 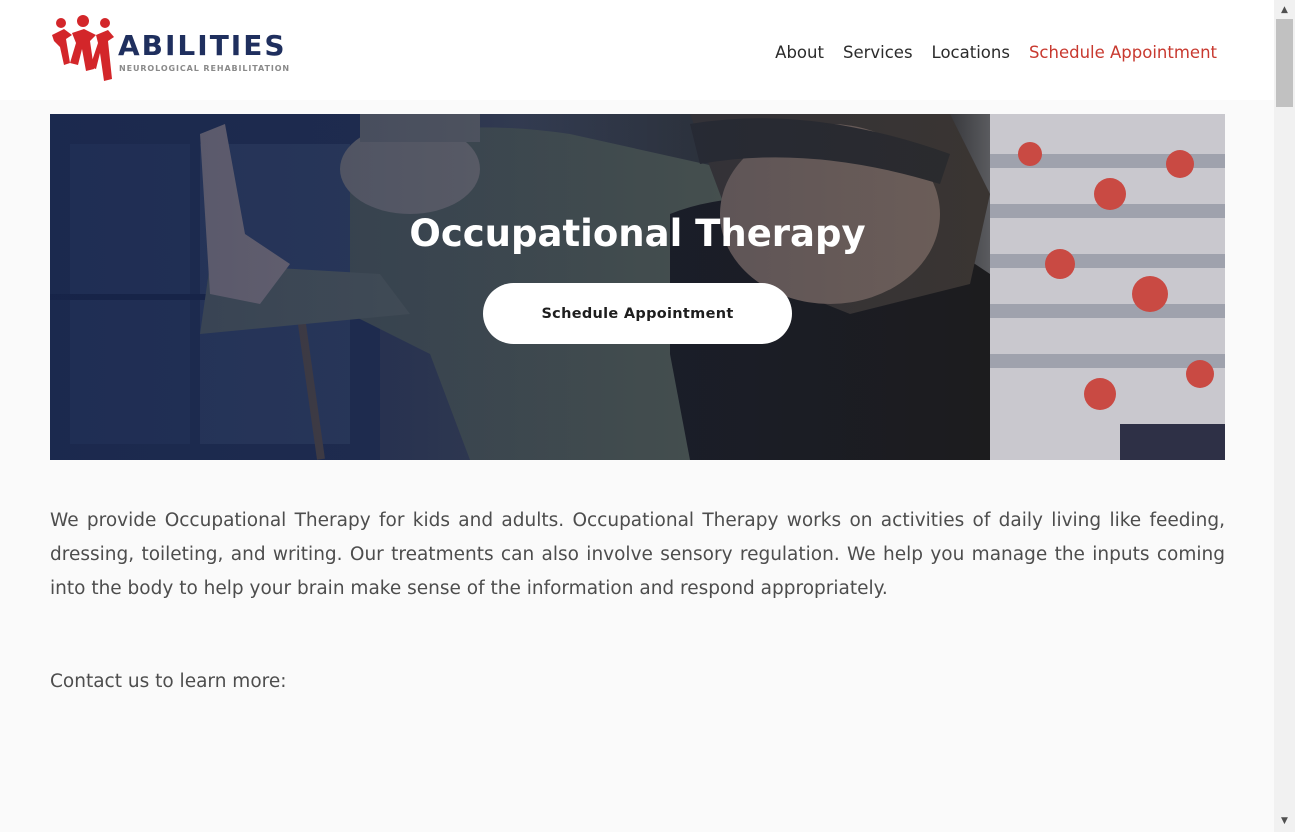 What do you see at coordinates (1284, 63) in the screenshot?
I see `scrollbar-thumb` at bounding box center [1284, 63].